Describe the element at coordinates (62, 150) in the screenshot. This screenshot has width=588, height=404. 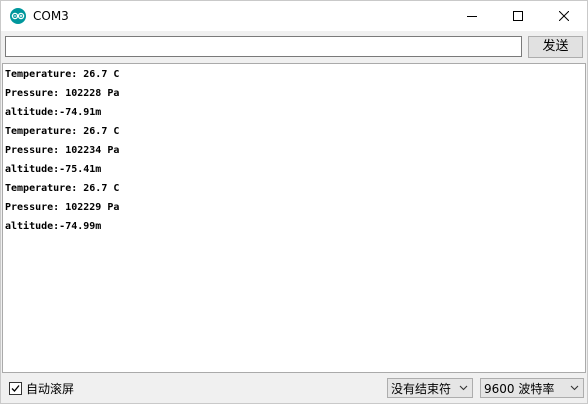
I see `output-line: Pressure: 102234 Pa` at that location.